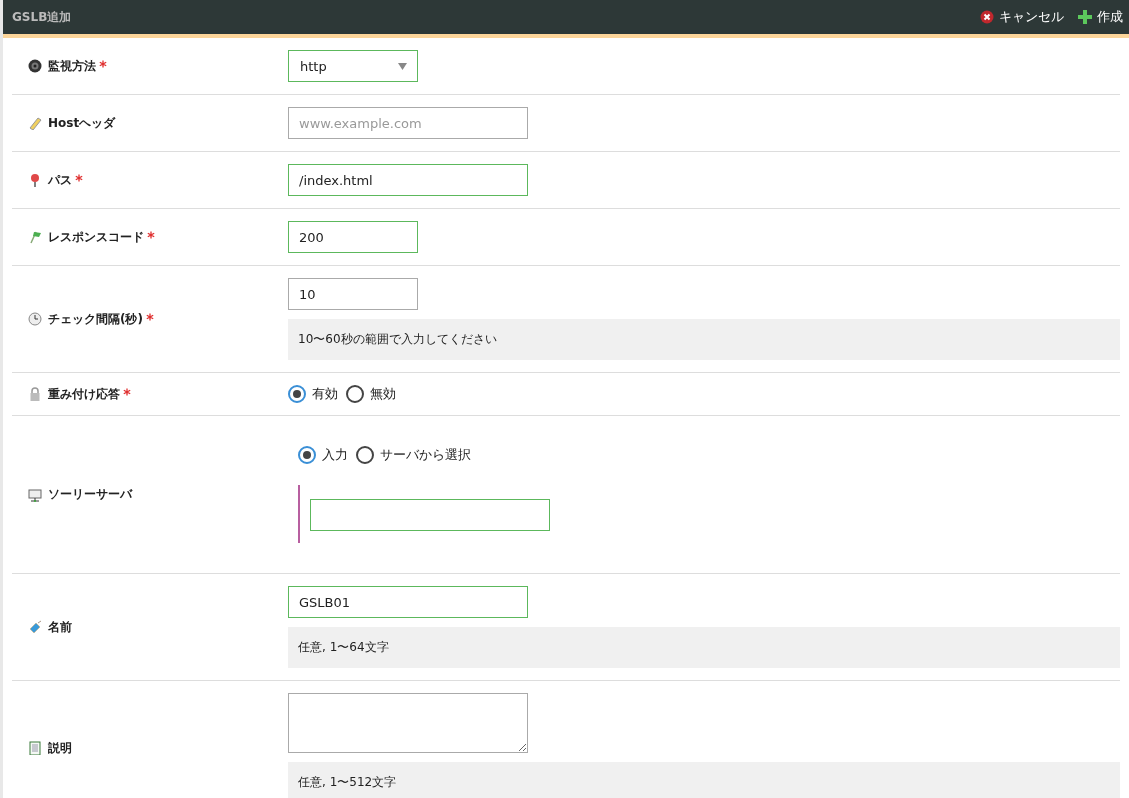 The image size is (1129, 798). I want to click on field-label: レスポンスコード, so click(96, 237).